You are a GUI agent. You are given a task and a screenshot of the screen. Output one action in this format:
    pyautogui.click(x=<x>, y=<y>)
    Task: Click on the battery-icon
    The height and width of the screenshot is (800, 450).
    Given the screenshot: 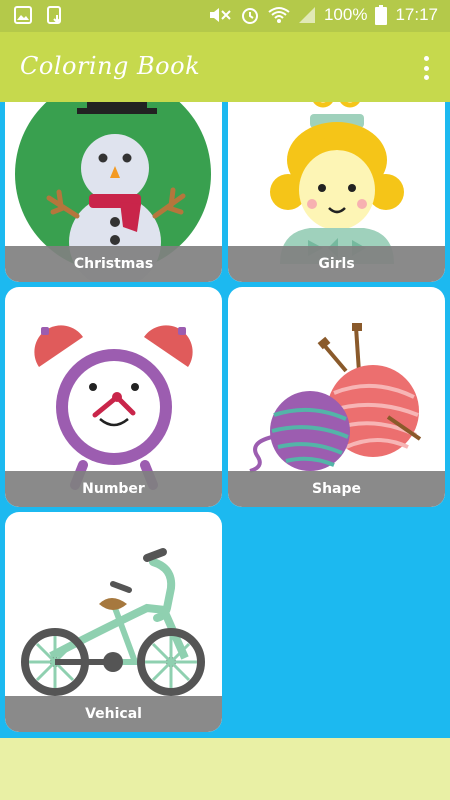 What is the action you would take?
    pyautogui.click(x=381, y=15)
    